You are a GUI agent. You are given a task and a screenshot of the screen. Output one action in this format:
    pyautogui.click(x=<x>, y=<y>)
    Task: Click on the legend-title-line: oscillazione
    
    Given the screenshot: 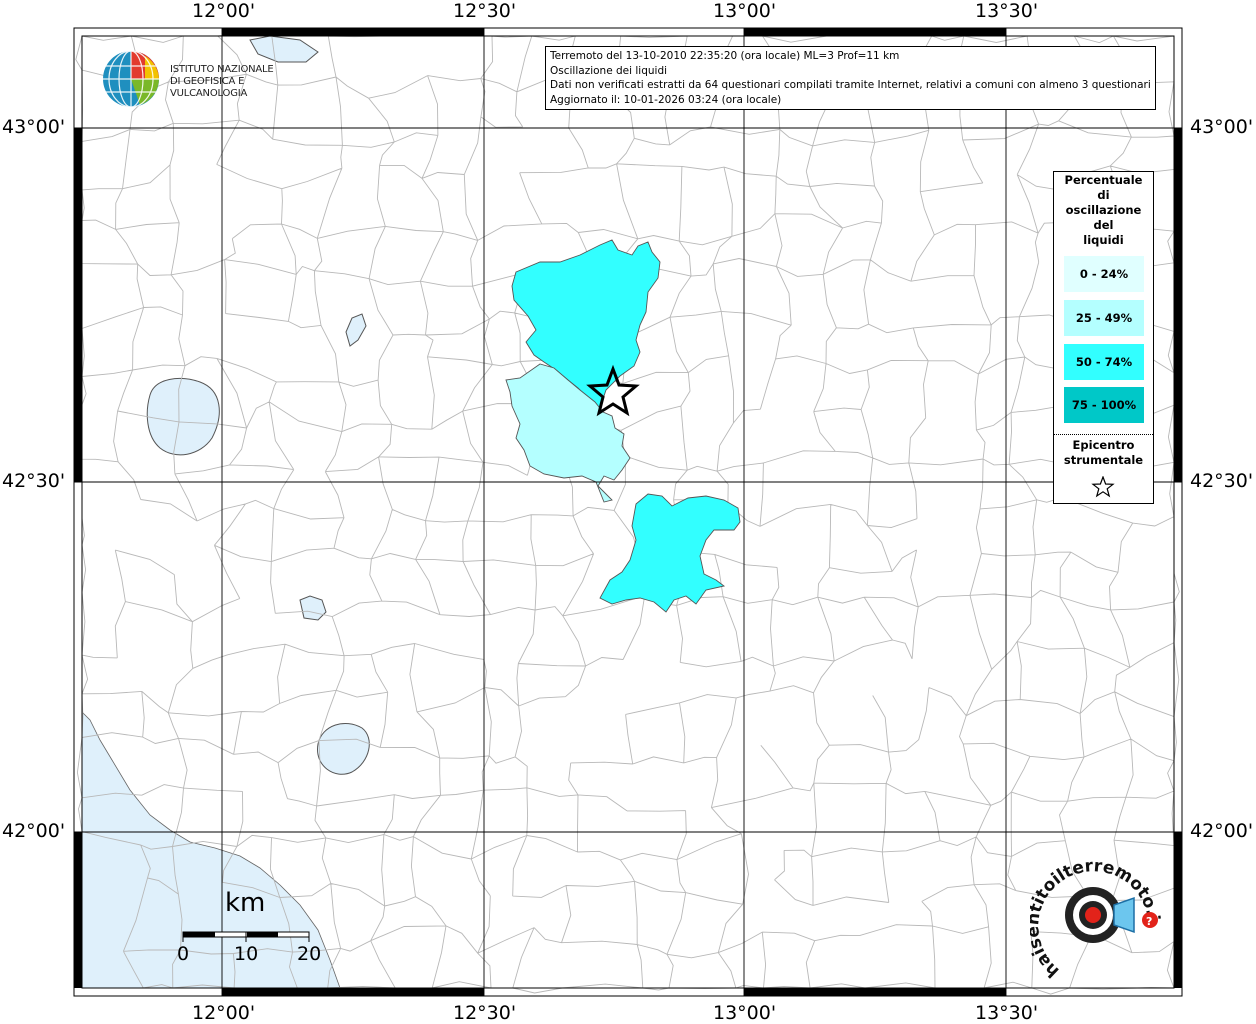 What is the action you would take?
    pyautogui.click(x=1103, y=210)
    